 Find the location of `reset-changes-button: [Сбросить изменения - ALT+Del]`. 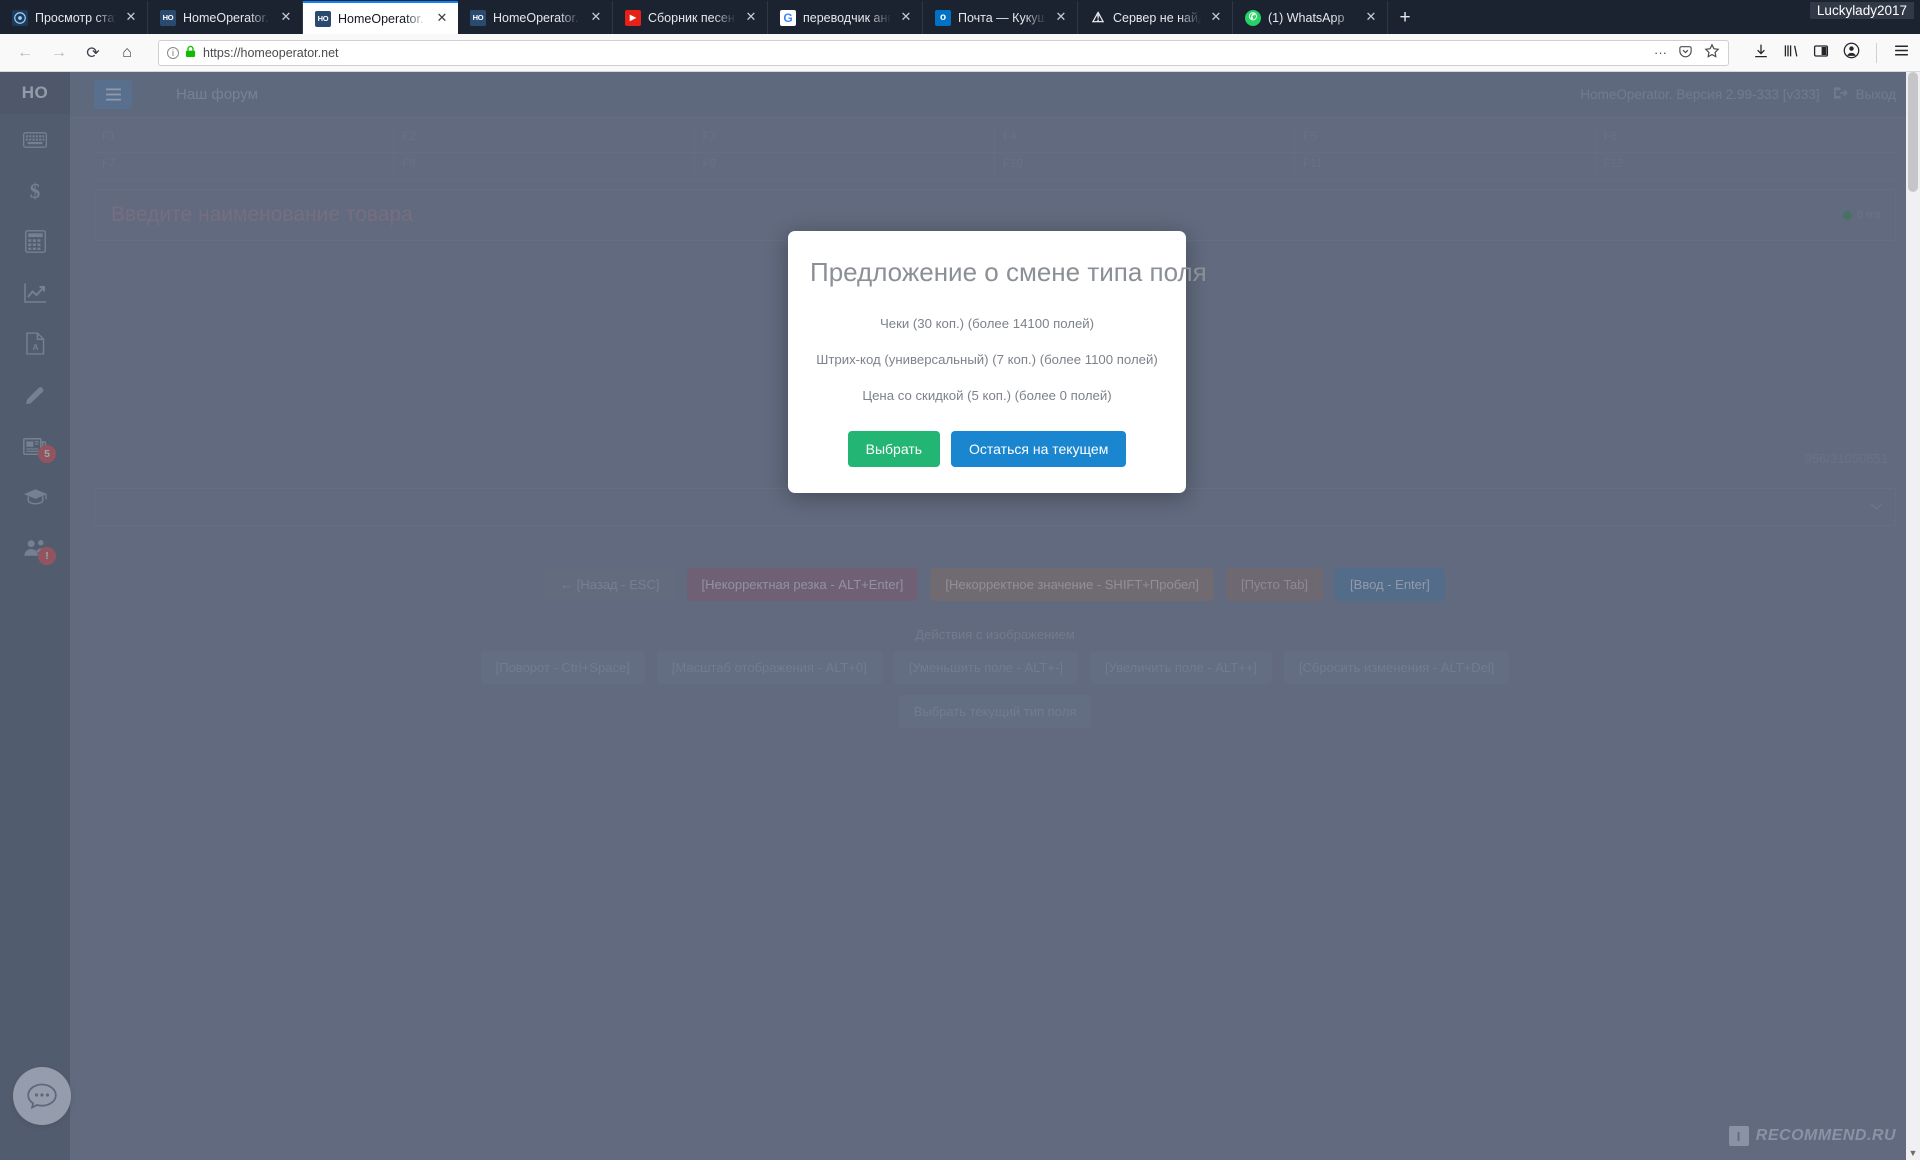

reset-changes-button: [Сбросить изменения - ALT+Del] is located at coordinates (1396, 667).